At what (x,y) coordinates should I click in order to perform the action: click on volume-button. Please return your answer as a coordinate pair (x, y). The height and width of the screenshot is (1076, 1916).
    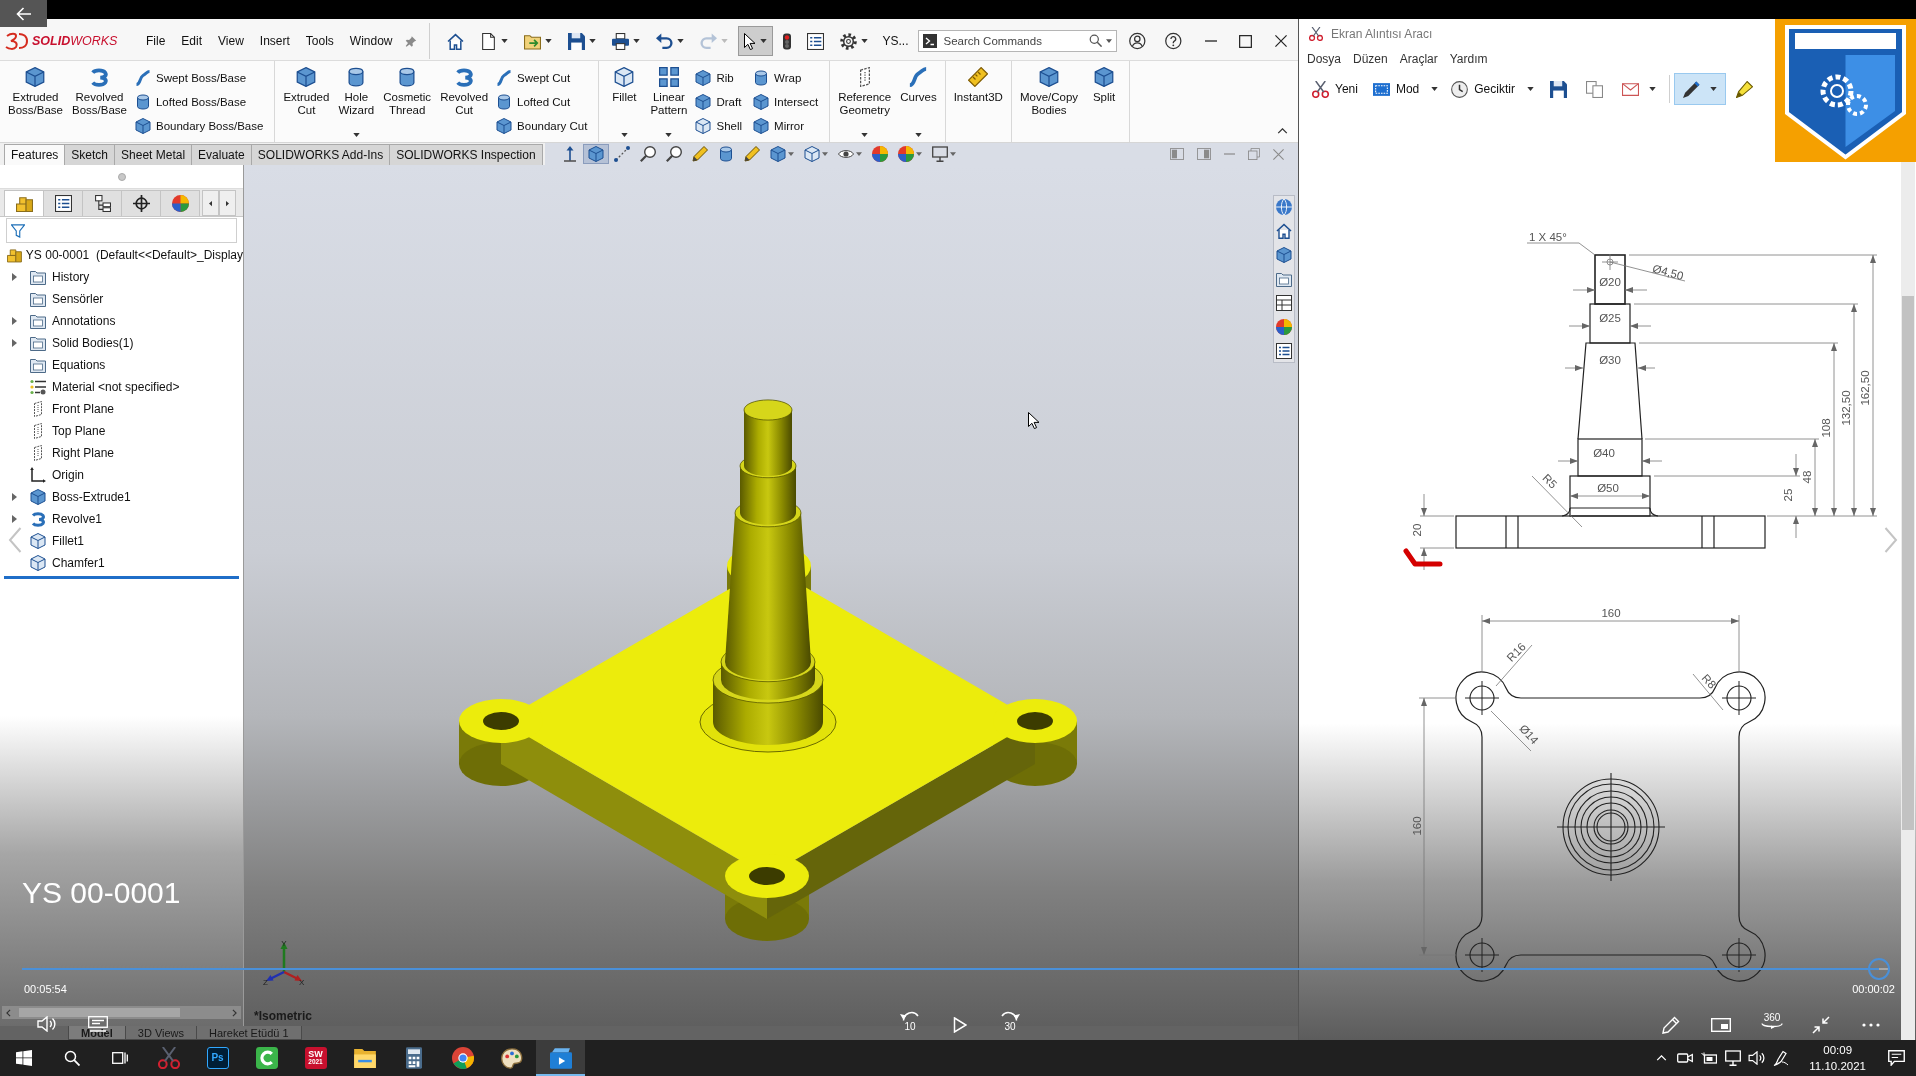
    Looking at the image, I should click on (47, 1024).